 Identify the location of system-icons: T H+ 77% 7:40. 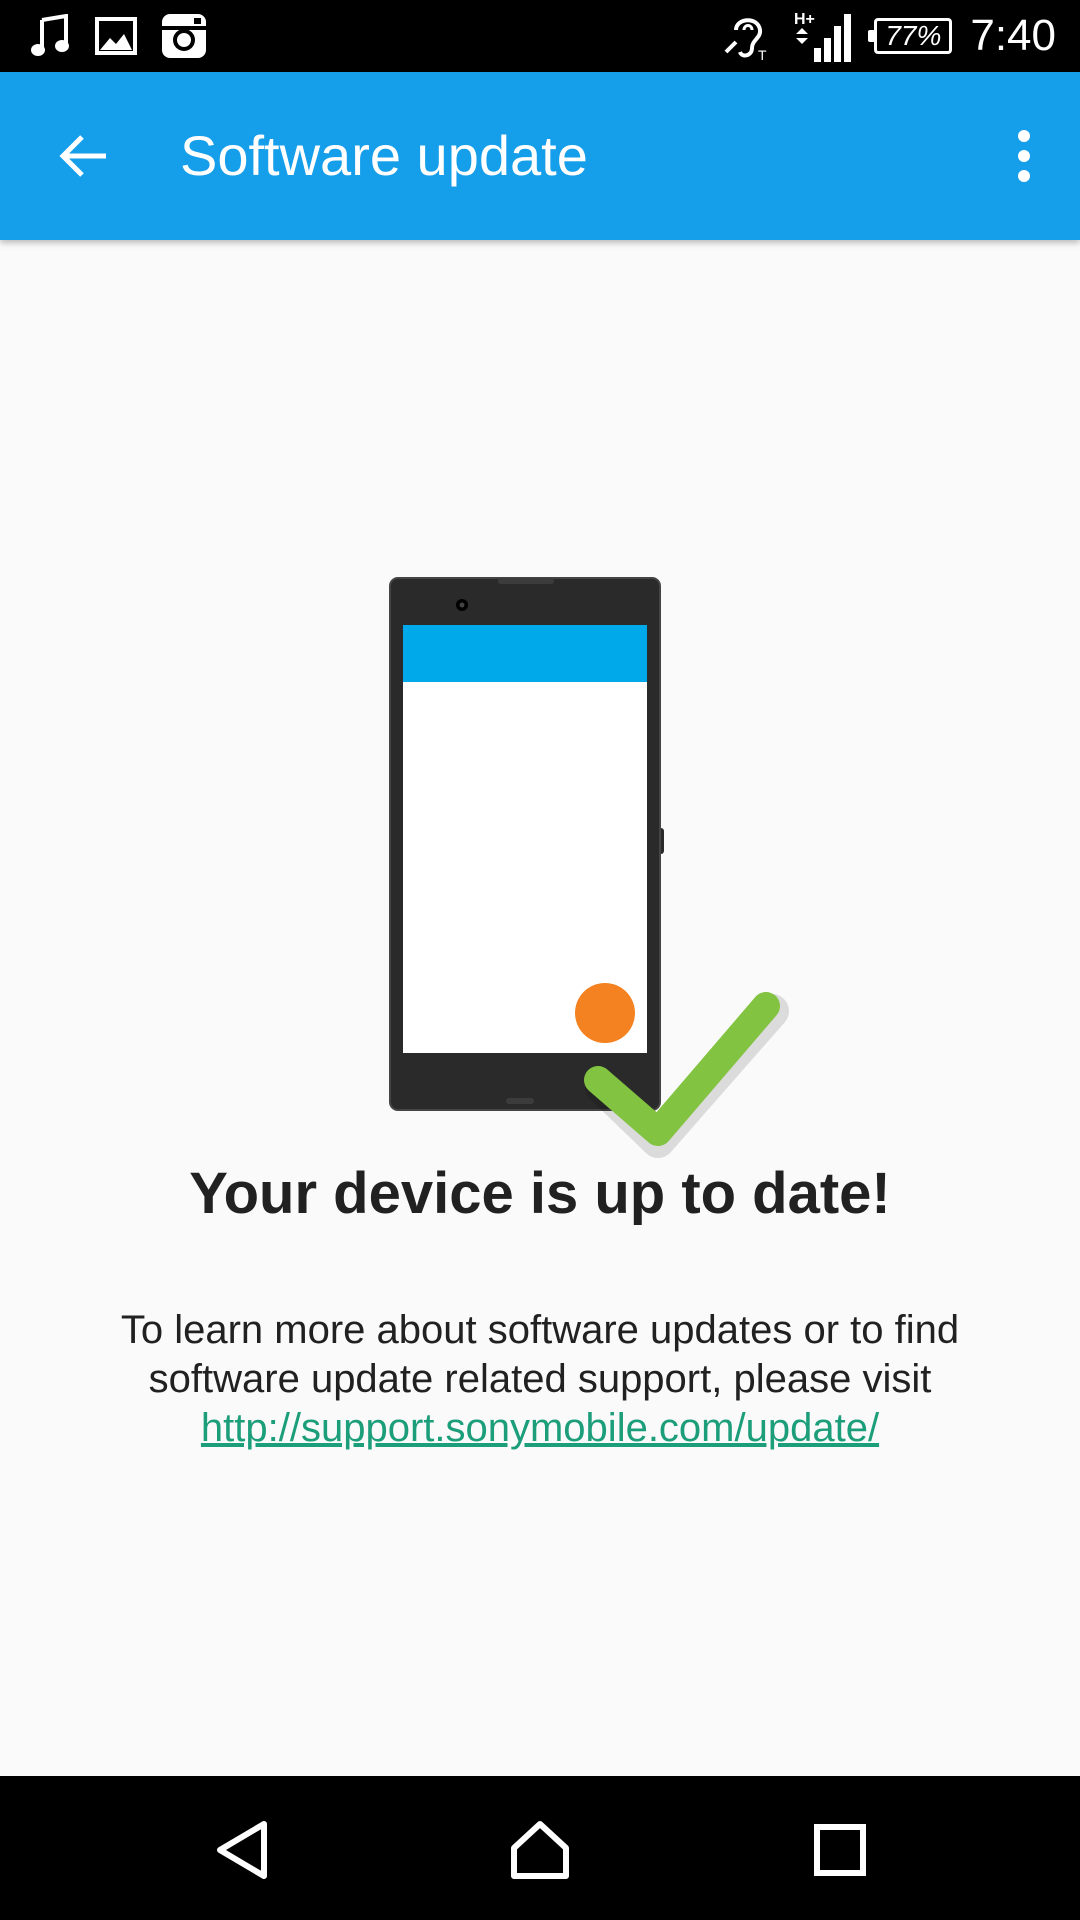
(889, 36).